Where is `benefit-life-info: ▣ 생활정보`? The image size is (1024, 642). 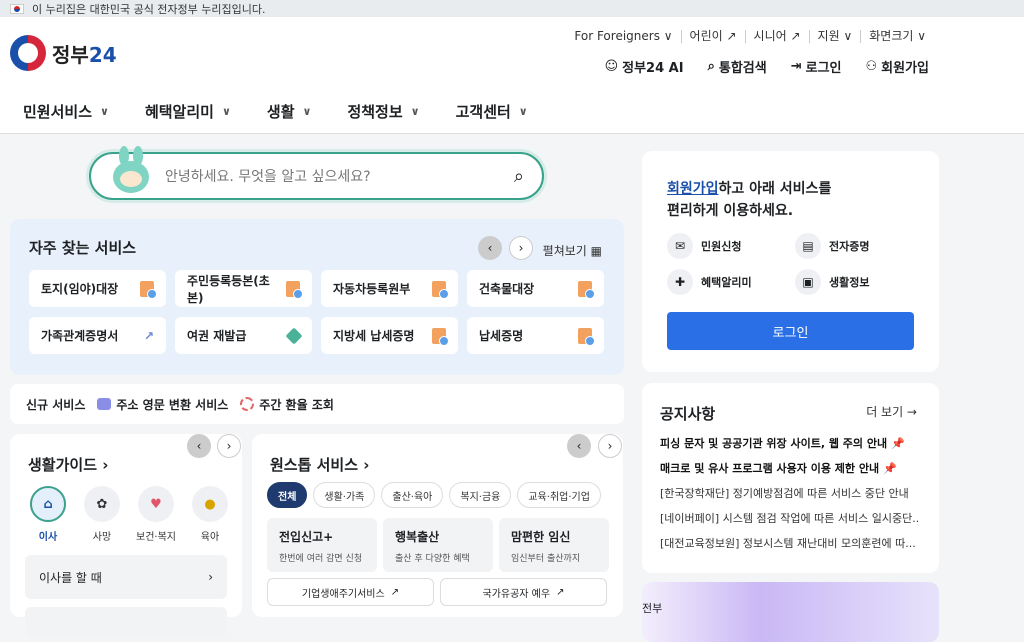 benefit-life-info: ▣ 생활정보 is located at coordinates (859, 282).